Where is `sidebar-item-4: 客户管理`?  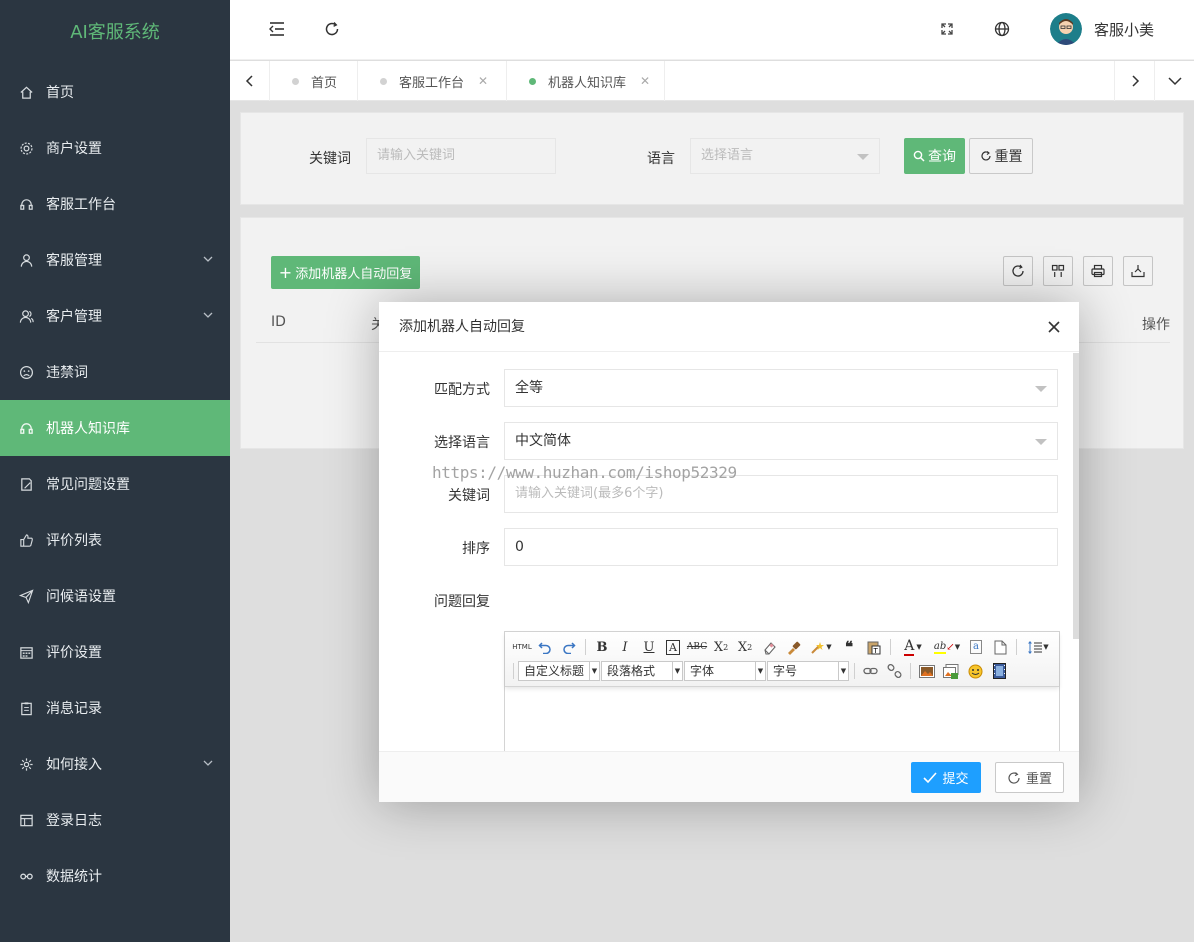
sidebar-item-4: 客户管理 is located at coordinates (115, 316).